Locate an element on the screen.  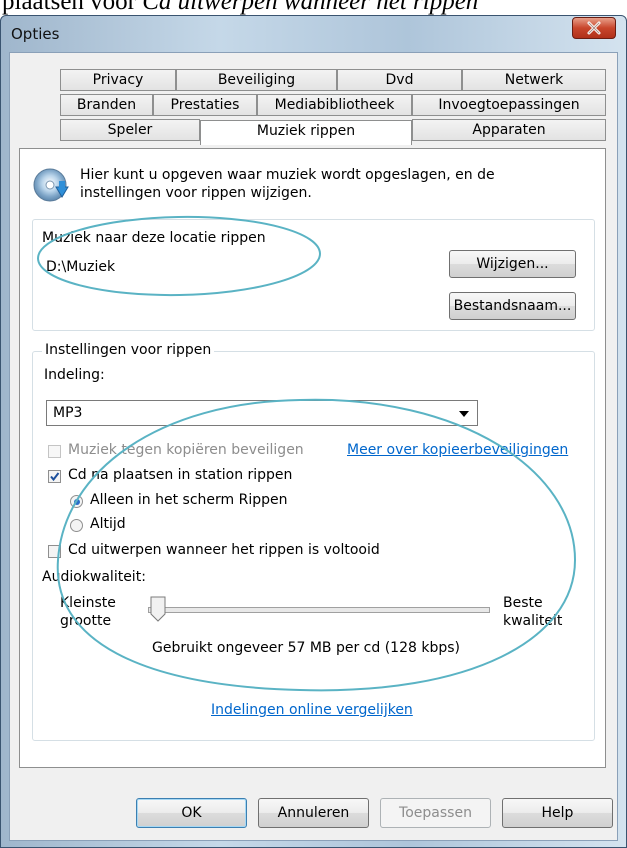
copy-protect-checkbox is located at coordinates (54, 451).